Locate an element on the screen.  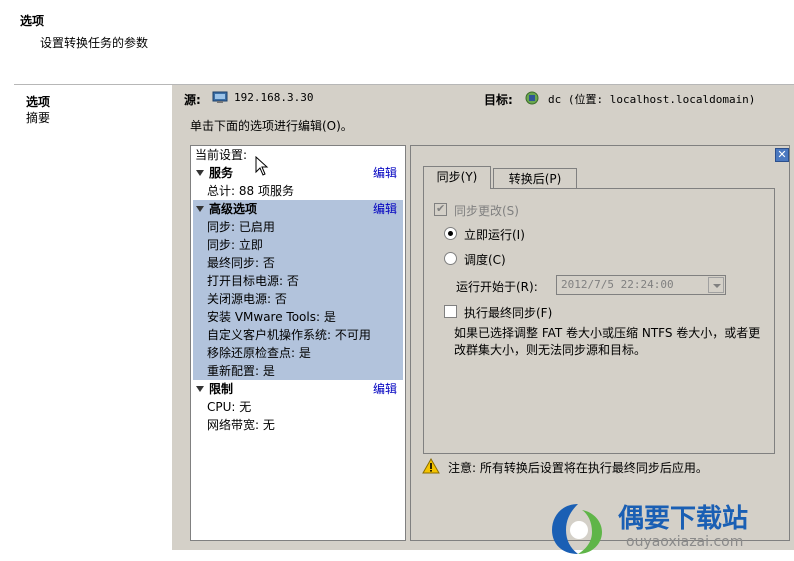
list-item: 安装 VMware Tools: 是 is located at coordinates (271, 317).